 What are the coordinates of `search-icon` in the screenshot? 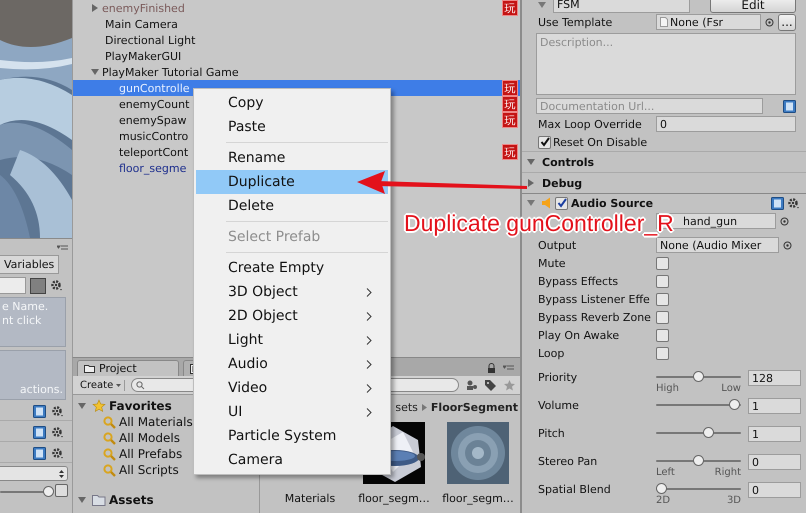 It's located at (109, 438).